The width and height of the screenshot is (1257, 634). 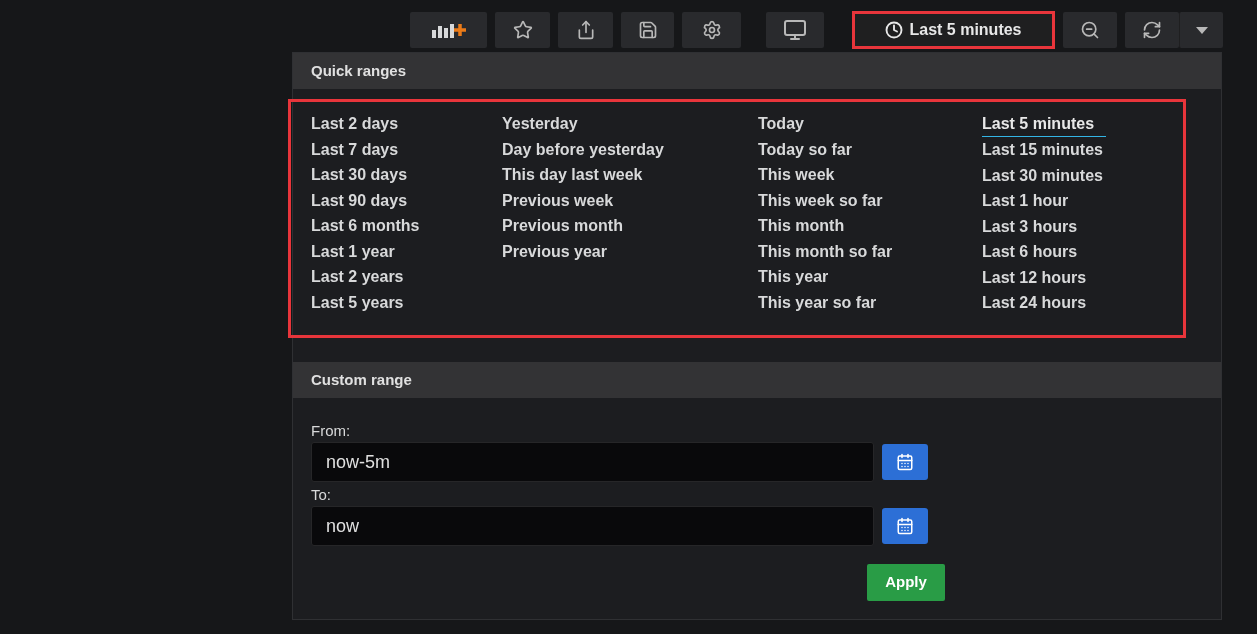 What do you see at coordinates (781, 123) in the screenshot?
I see `quick-range-link: Today` at bounding box center [781, 123].